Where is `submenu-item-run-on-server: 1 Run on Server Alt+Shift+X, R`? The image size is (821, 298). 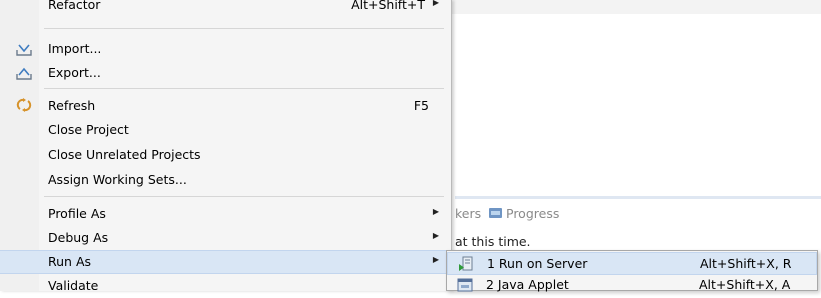
submenu-item-run-on-server: 1 Run on Server Alt+Shift+X, R is located at coordinates (632, 263).